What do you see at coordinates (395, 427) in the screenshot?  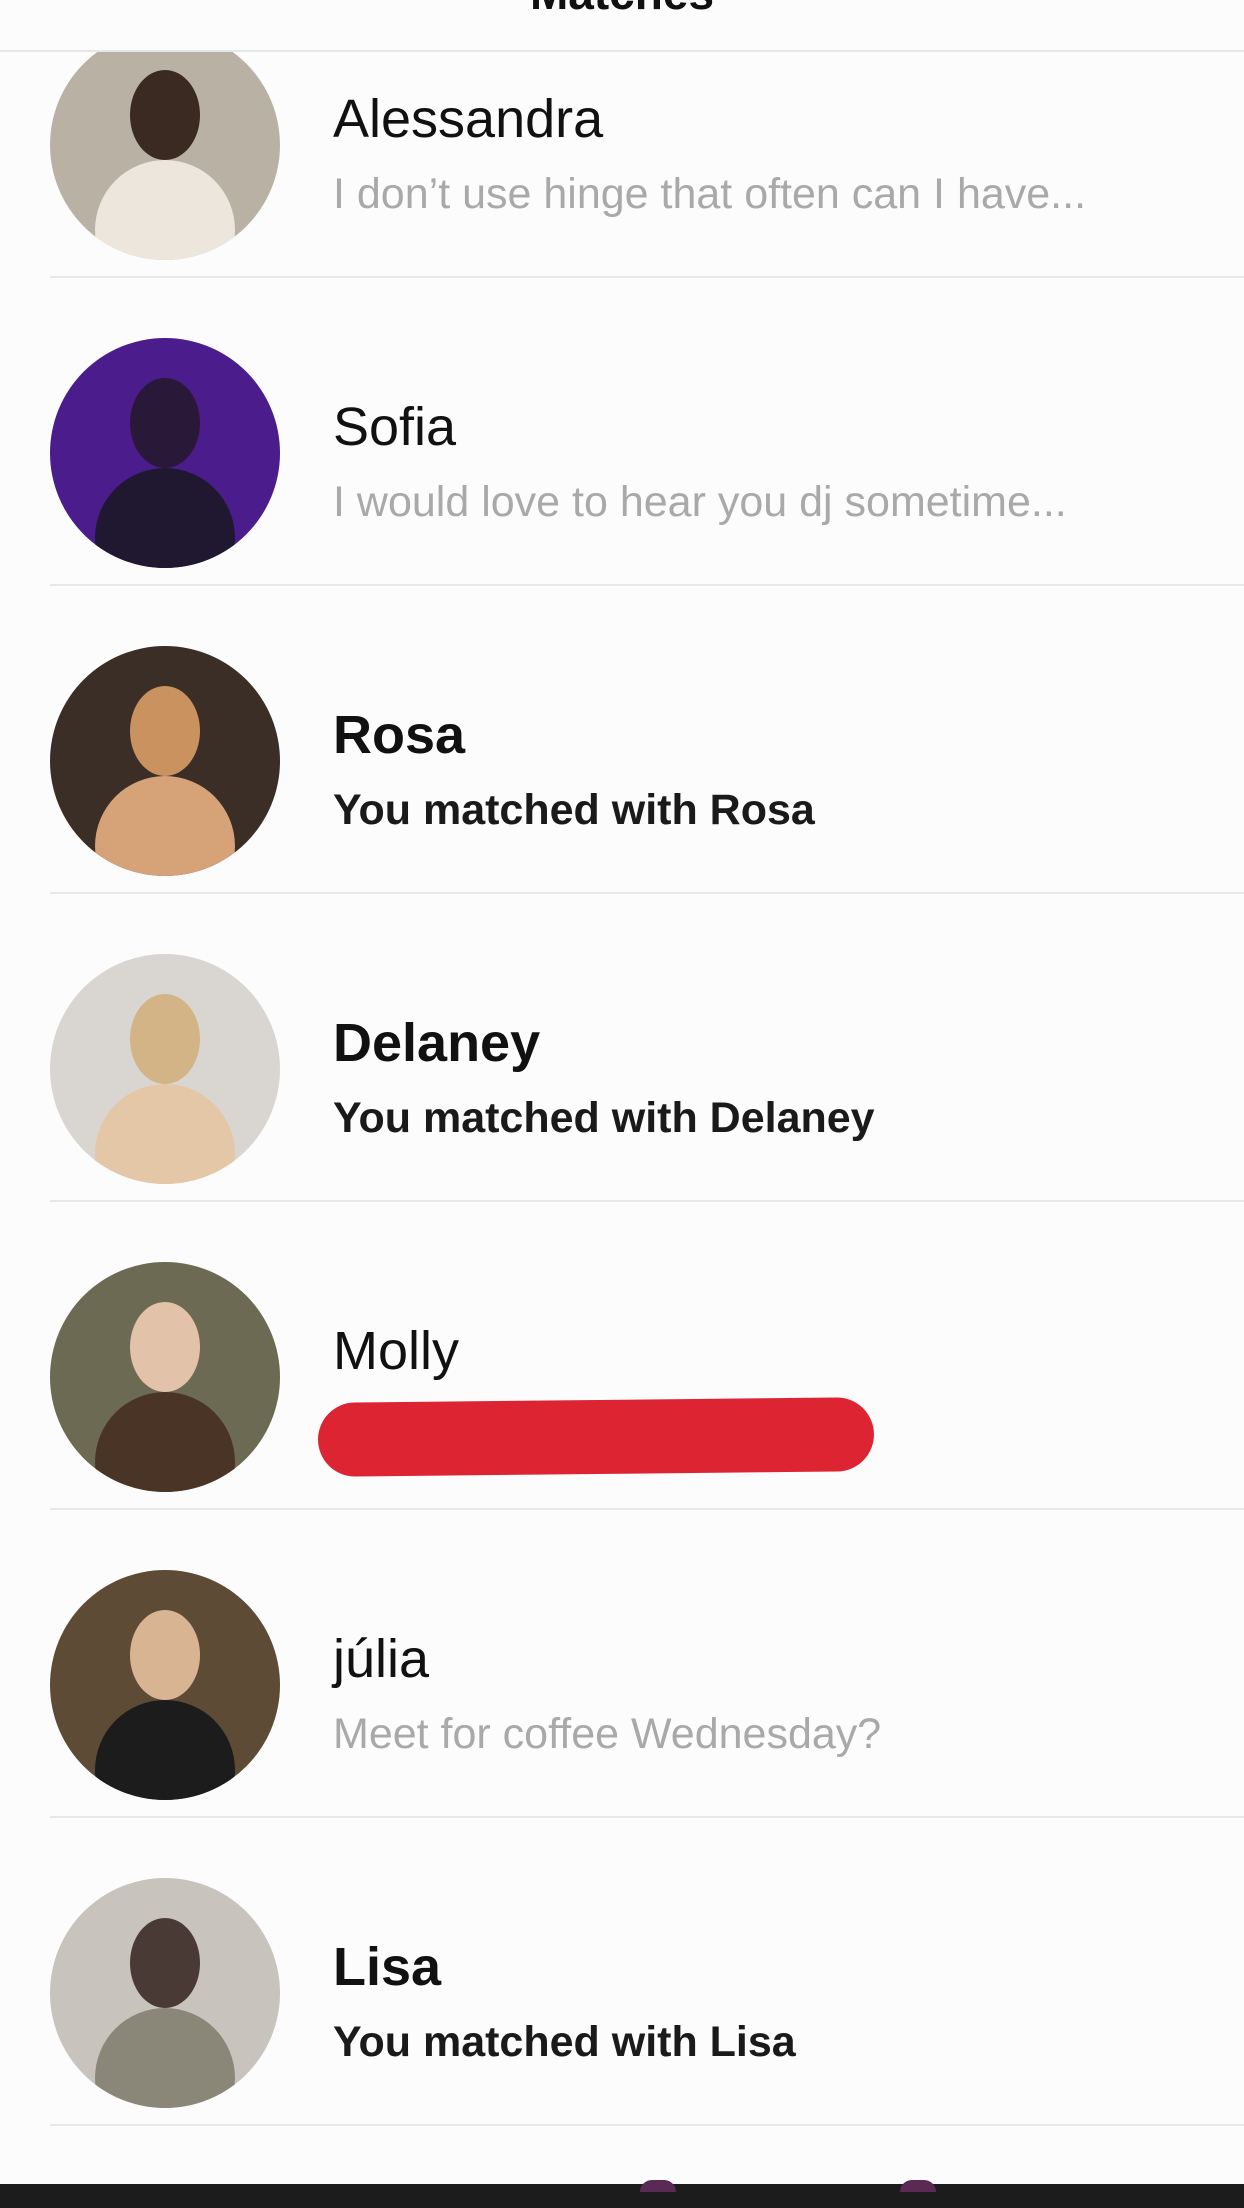 I see `match-name: Sofia` at bounding box center [395, 427].